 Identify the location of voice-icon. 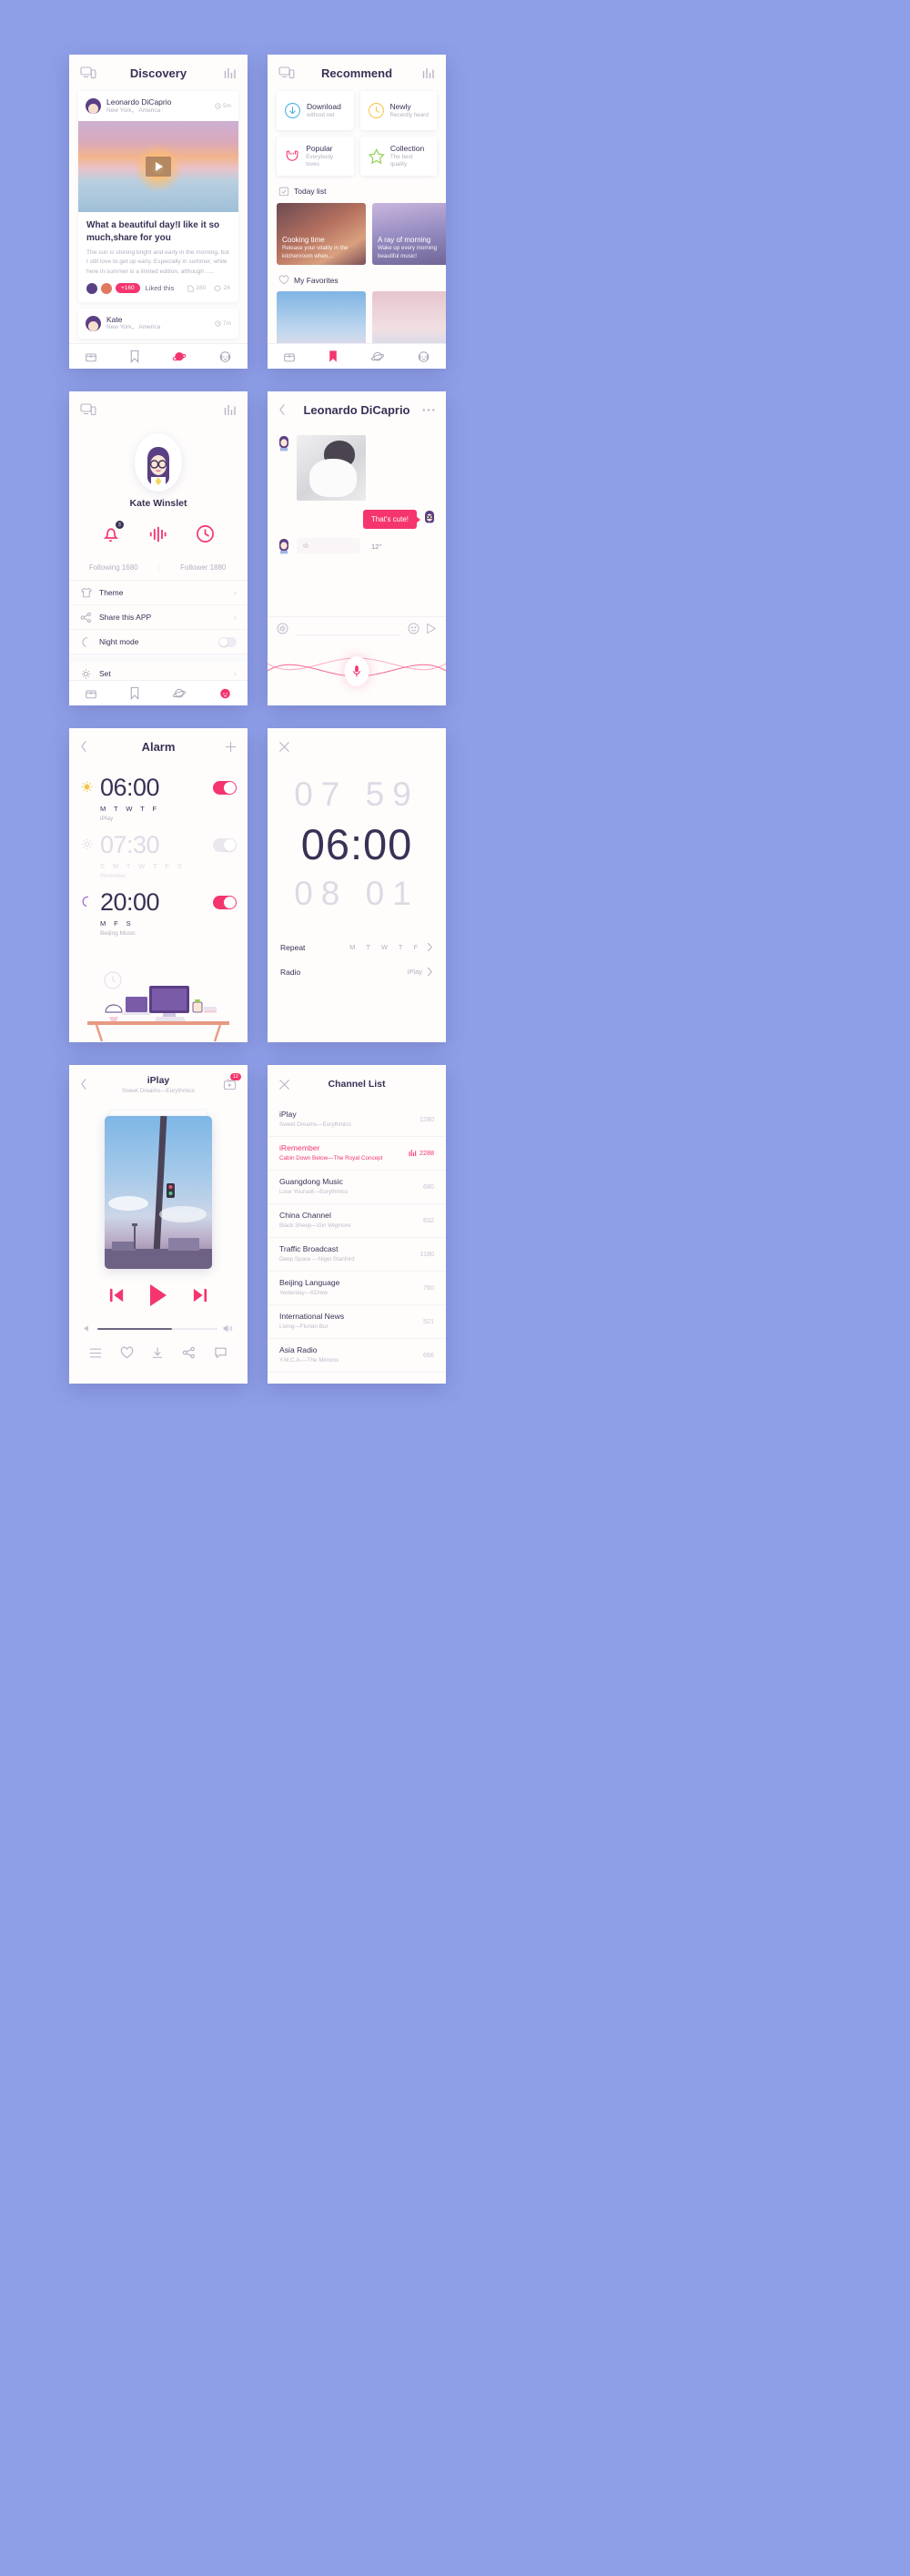
(283, 628).